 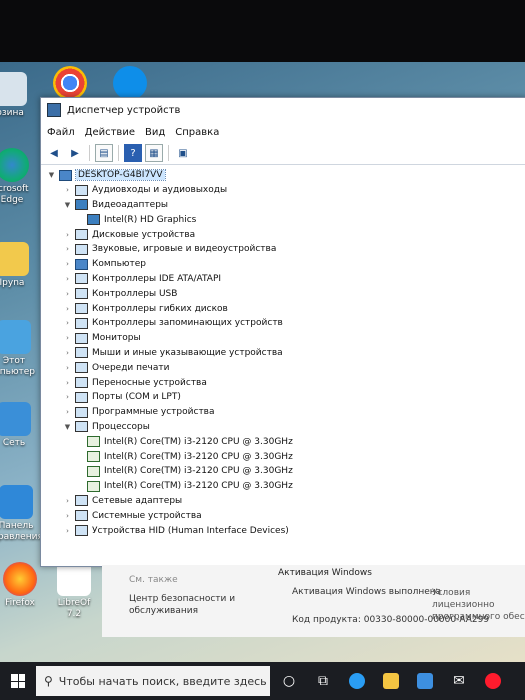 What do you see at coordinates (81, 383) in the screenshot?
I see `portable-device-icon` at bounding box center [81, 383].